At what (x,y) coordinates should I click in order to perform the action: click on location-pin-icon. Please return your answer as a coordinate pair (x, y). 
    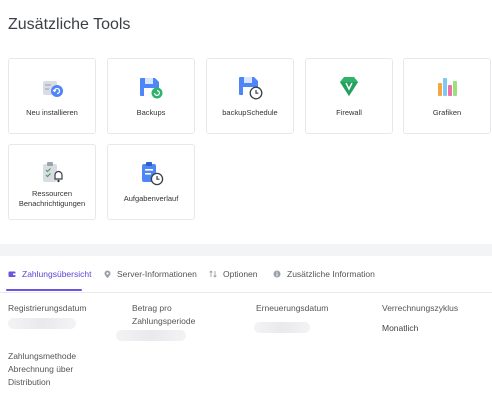
    Looking at the image, I should click on (107, 274).